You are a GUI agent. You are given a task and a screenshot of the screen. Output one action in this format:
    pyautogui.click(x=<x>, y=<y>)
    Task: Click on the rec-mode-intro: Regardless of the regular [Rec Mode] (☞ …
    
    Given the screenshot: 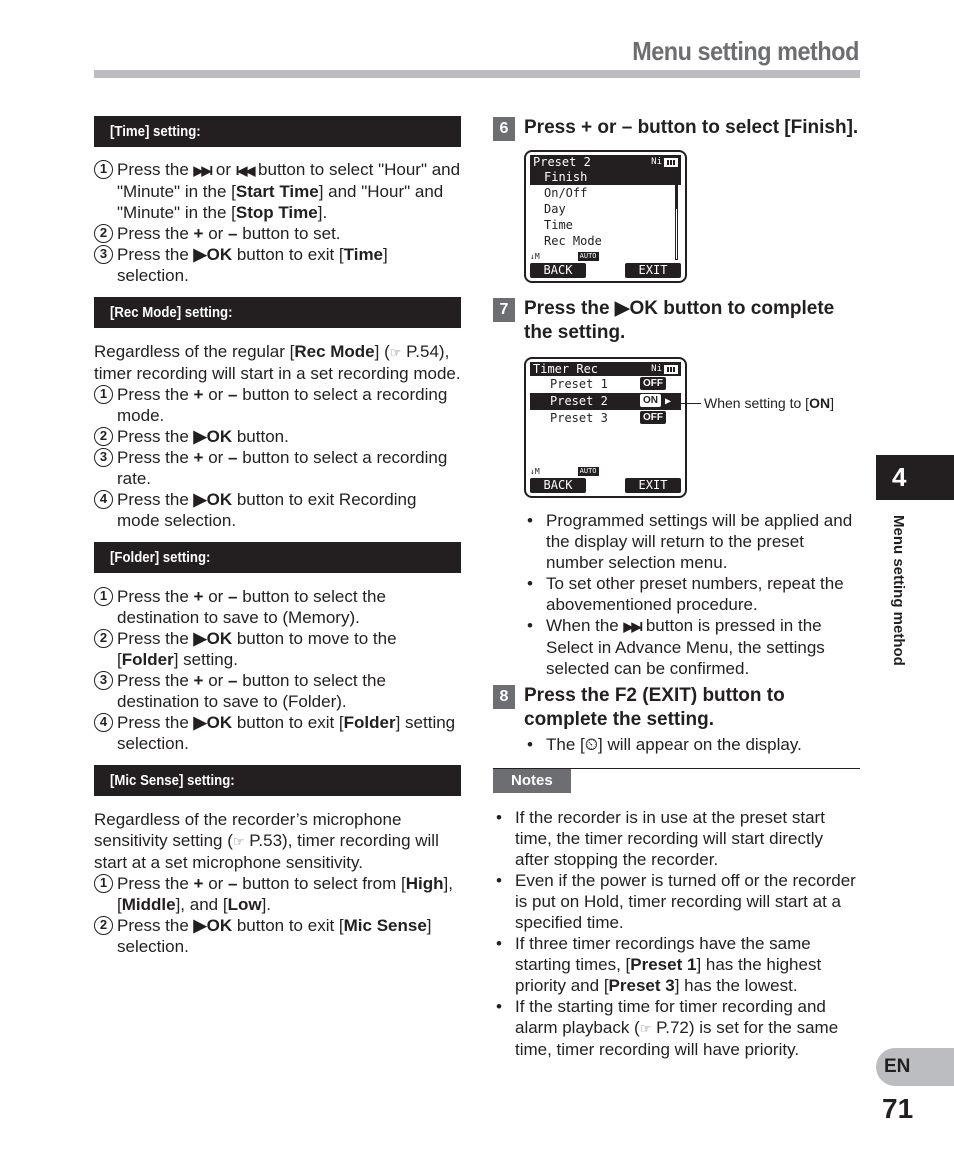 What is the action you would take?
    pyautogui.click(x=277, y=362)
    